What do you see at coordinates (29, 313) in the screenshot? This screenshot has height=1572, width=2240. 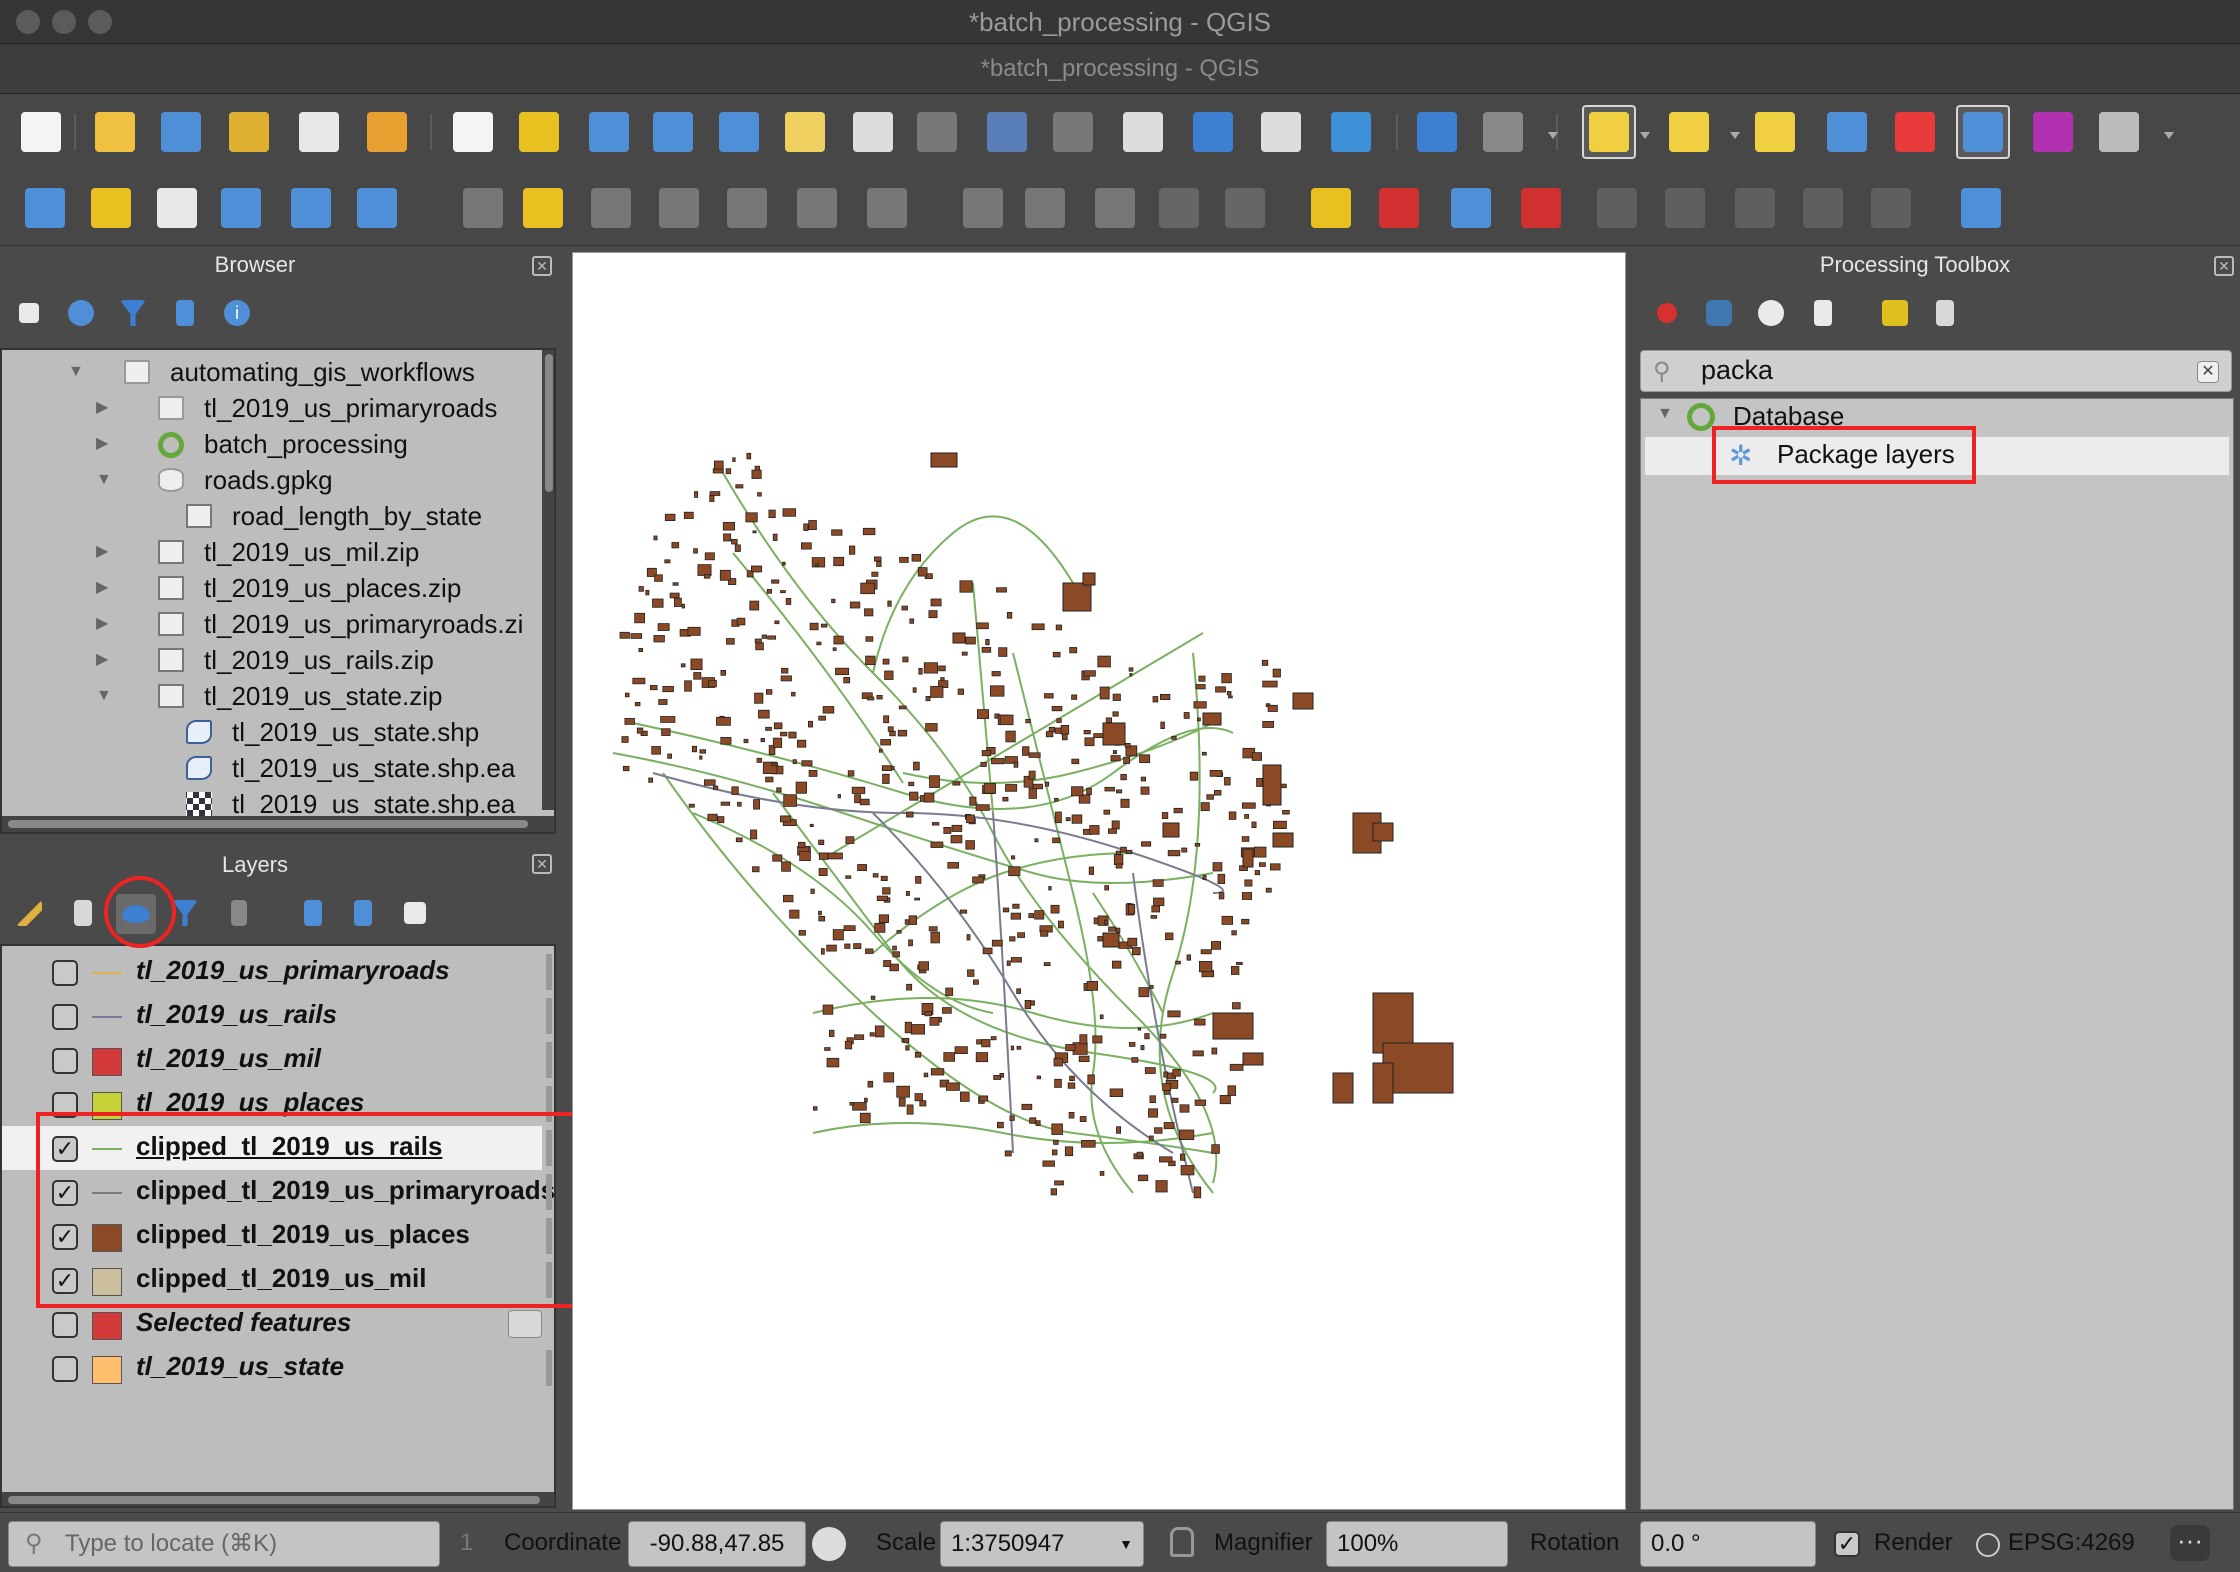 I see `add-selected-layers-icon` at bounding box center [29, 313].